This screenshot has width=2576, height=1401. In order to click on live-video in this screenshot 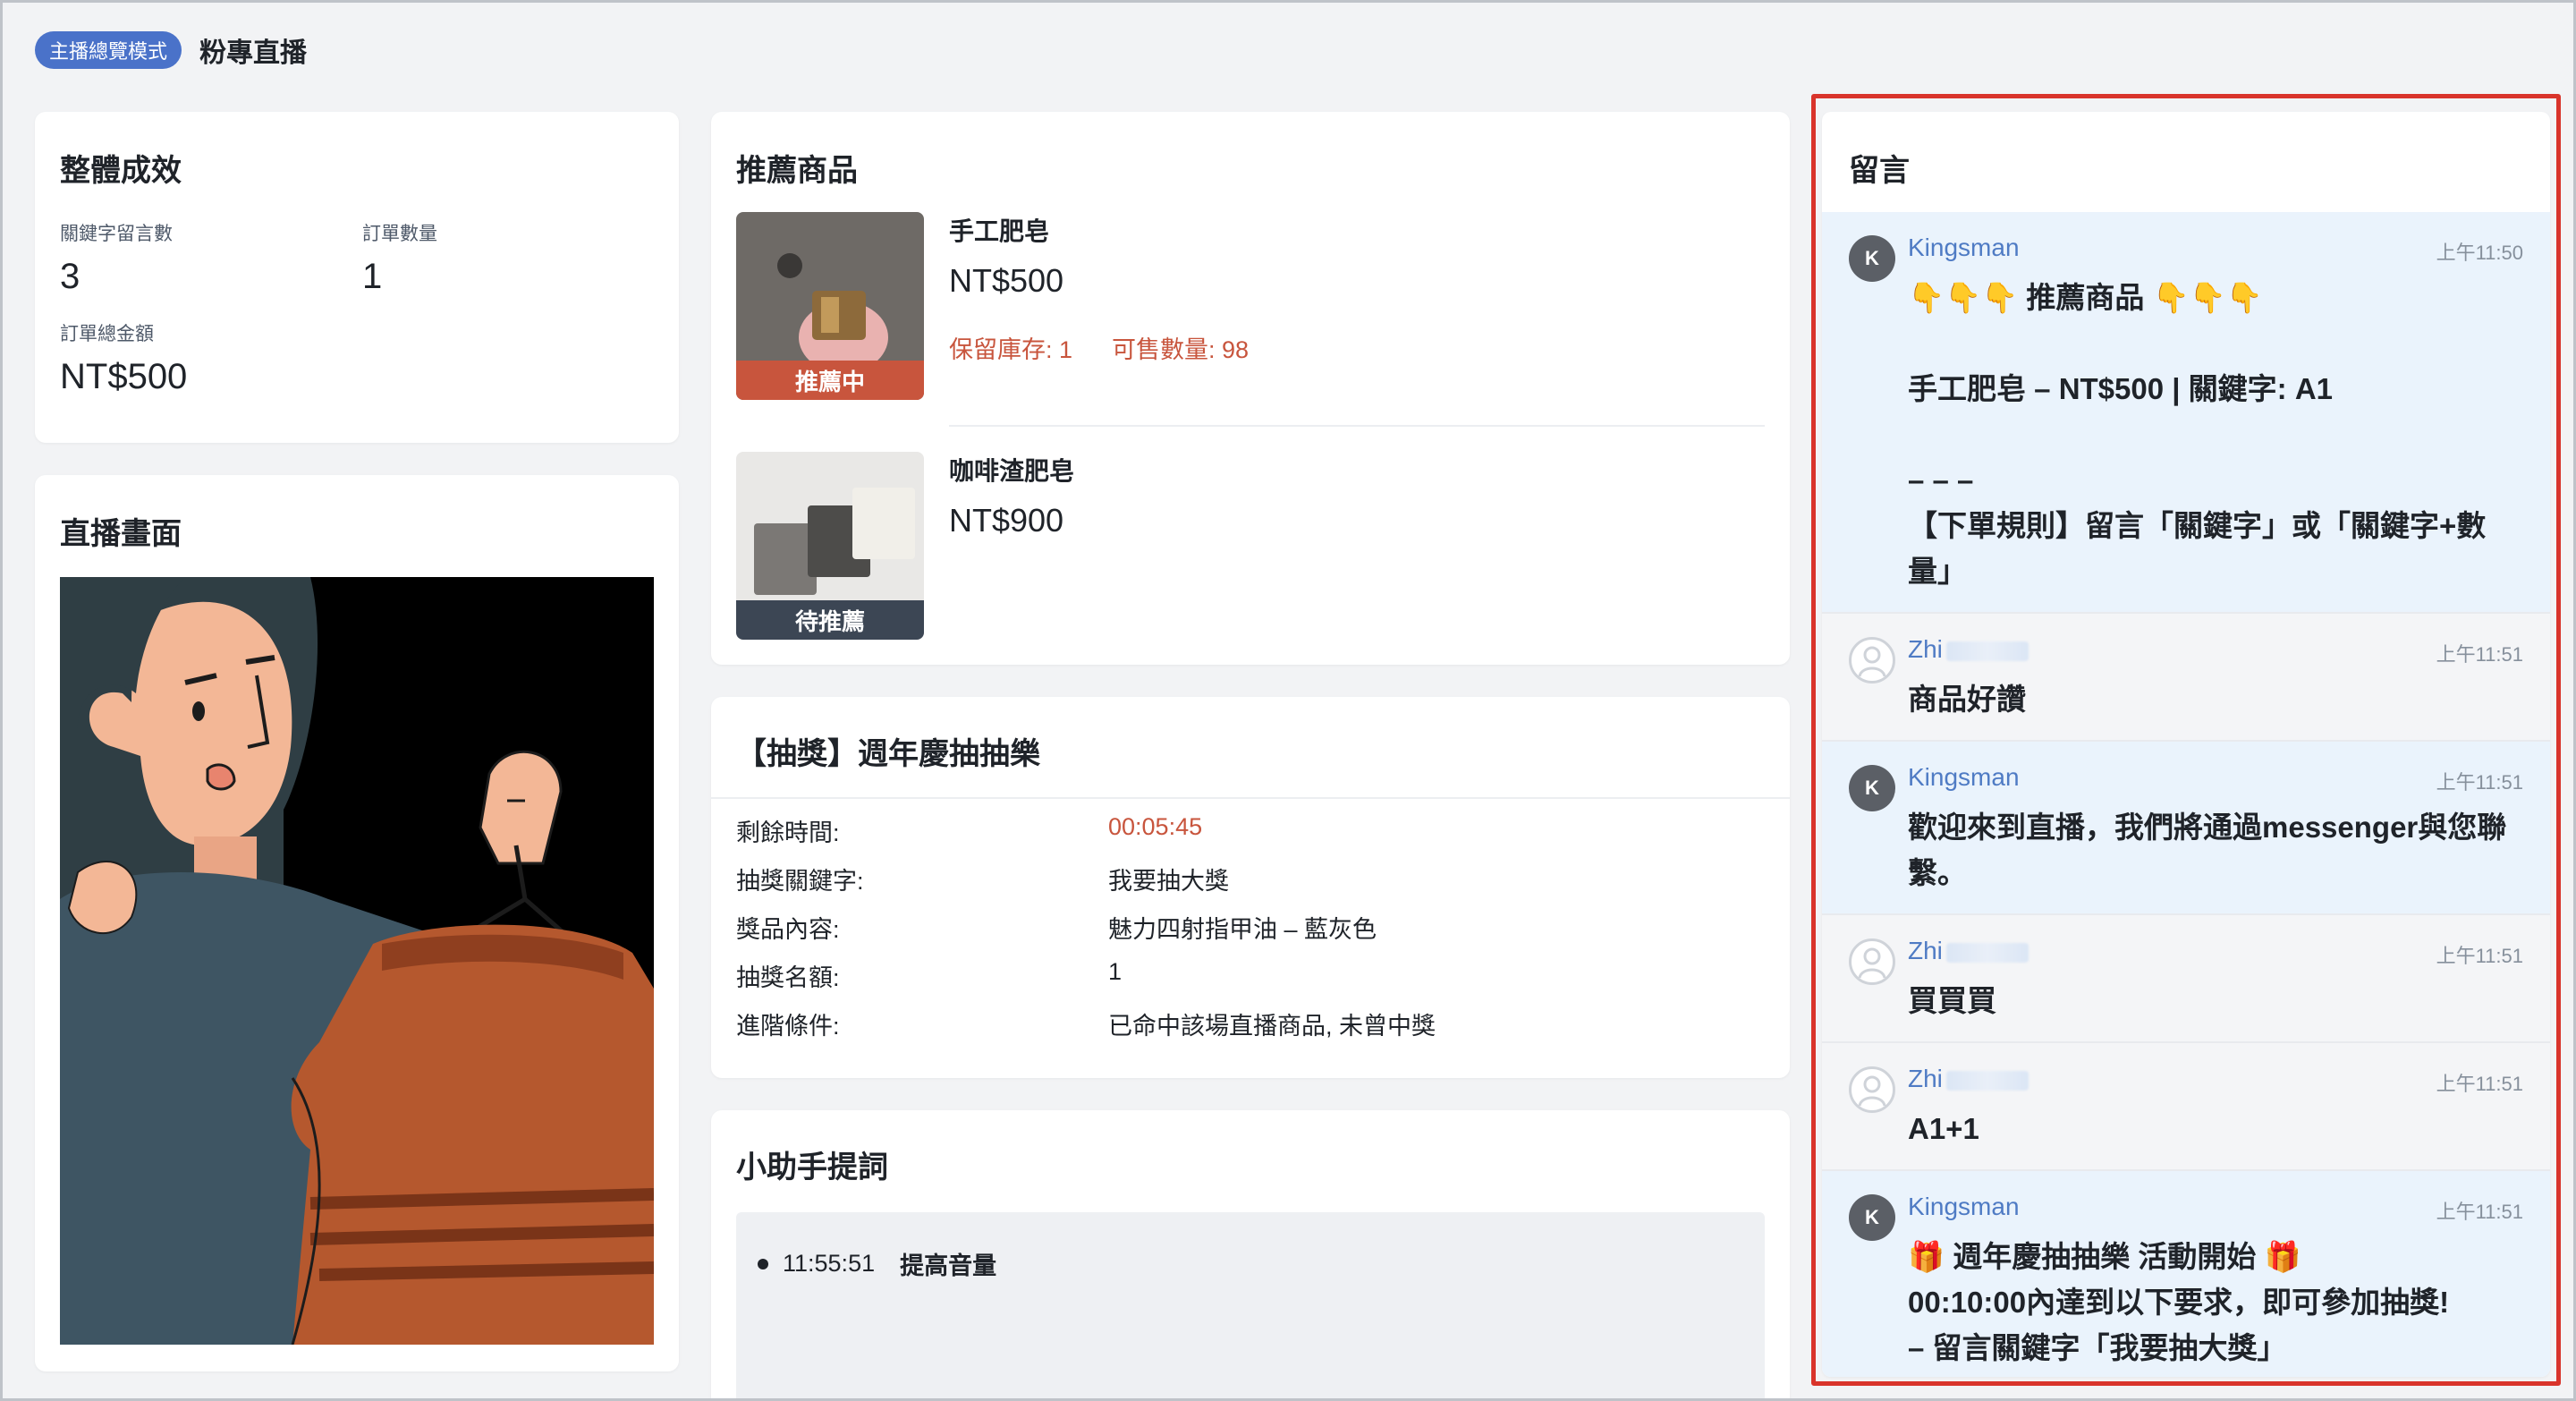, I will do `click(357, 961)`.